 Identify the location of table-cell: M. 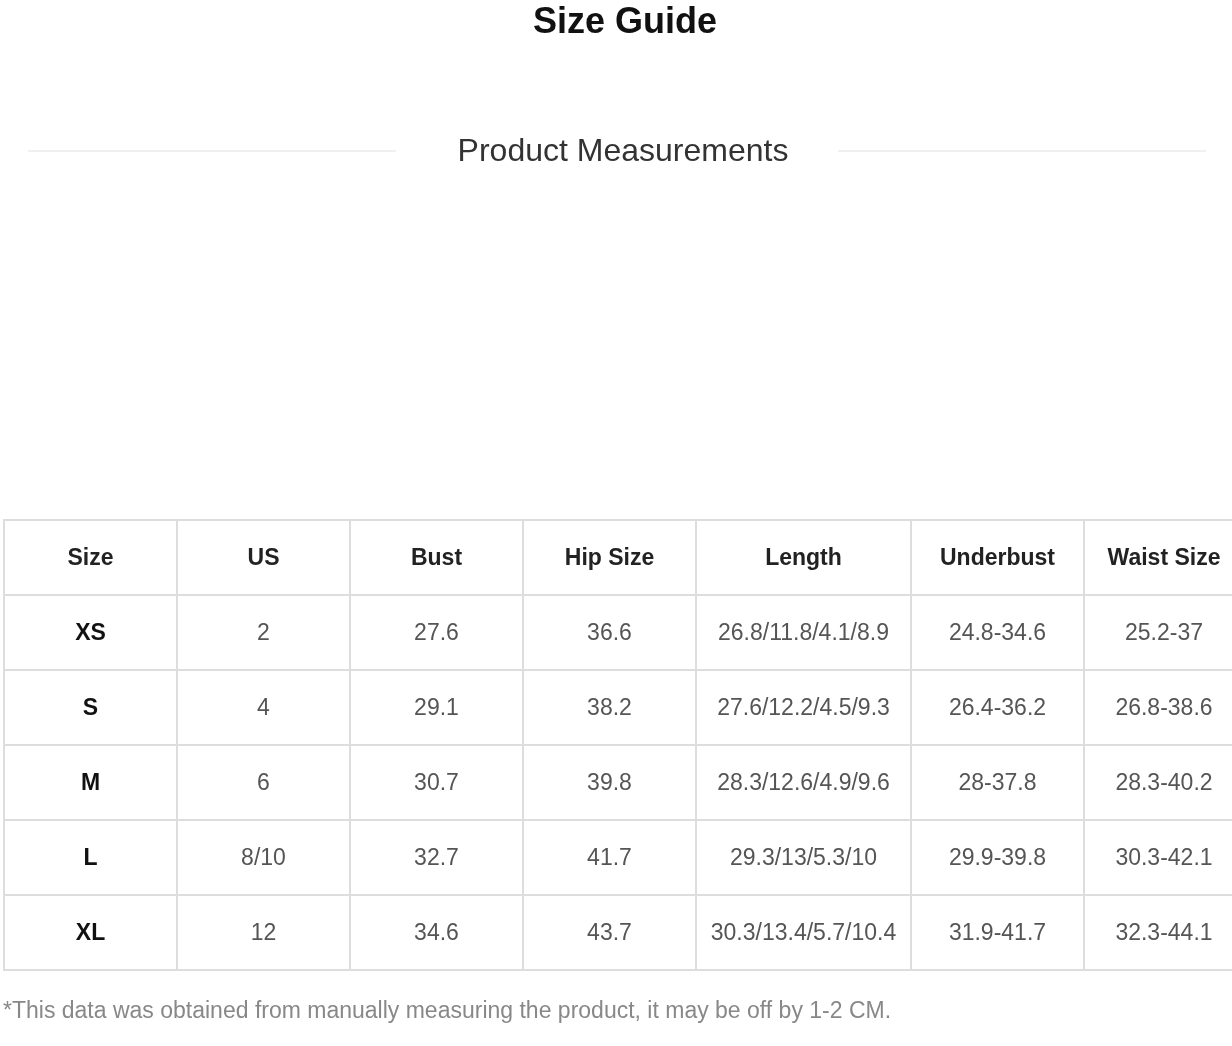
(90, 782).